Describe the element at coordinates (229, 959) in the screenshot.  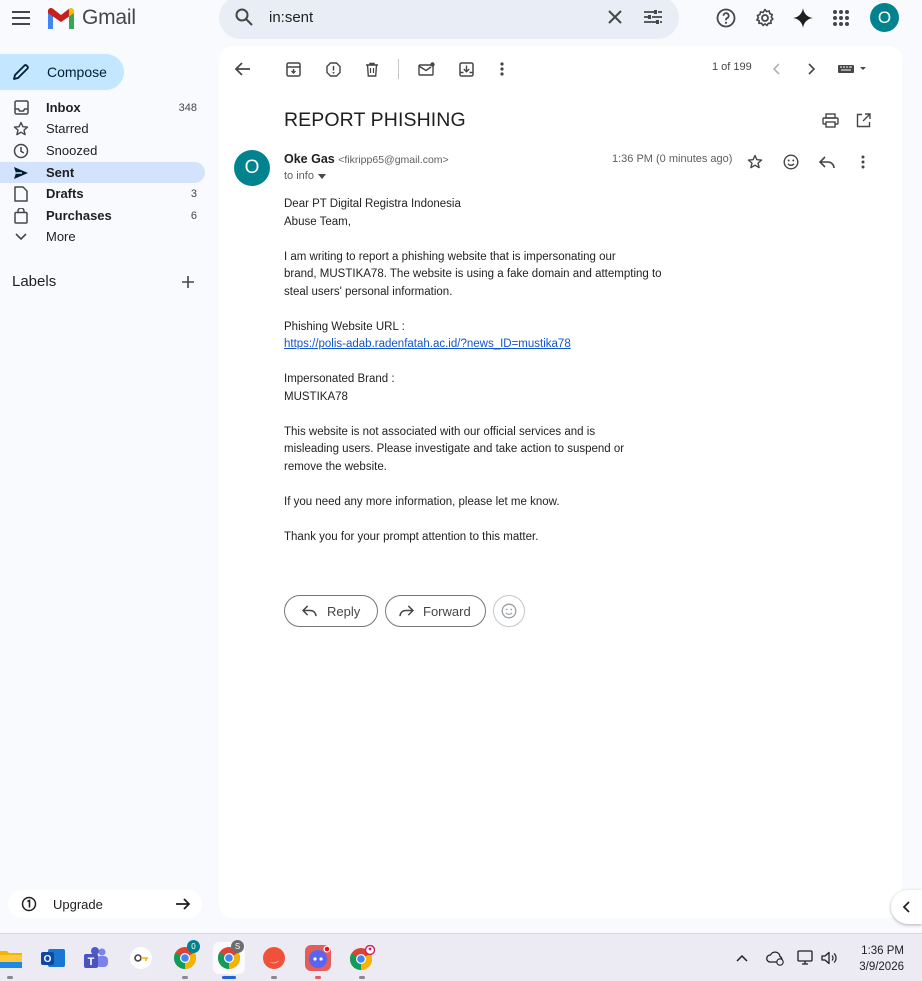
I see `chrome-active-icon: S` at that location.